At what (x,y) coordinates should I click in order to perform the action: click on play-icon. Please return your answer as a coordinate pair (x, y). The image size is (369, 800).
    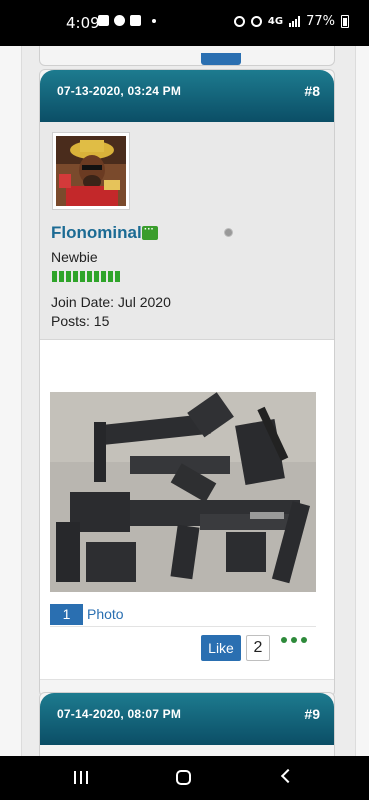
    Looking at the image, I should click on (119, 20).